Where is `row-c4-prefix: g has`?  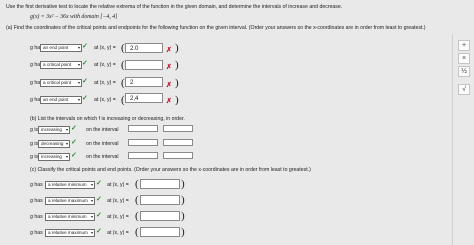 row-c4-prefix: g has is located at coordinates (36, 233).